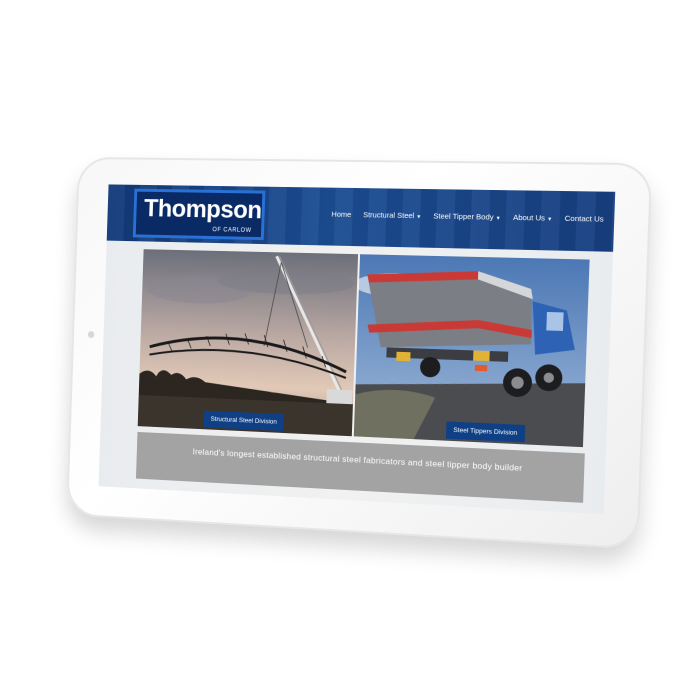  Describe the element at coordinates (203, 209) in the screenshot. I see `logo-title: Thompson` at that location.